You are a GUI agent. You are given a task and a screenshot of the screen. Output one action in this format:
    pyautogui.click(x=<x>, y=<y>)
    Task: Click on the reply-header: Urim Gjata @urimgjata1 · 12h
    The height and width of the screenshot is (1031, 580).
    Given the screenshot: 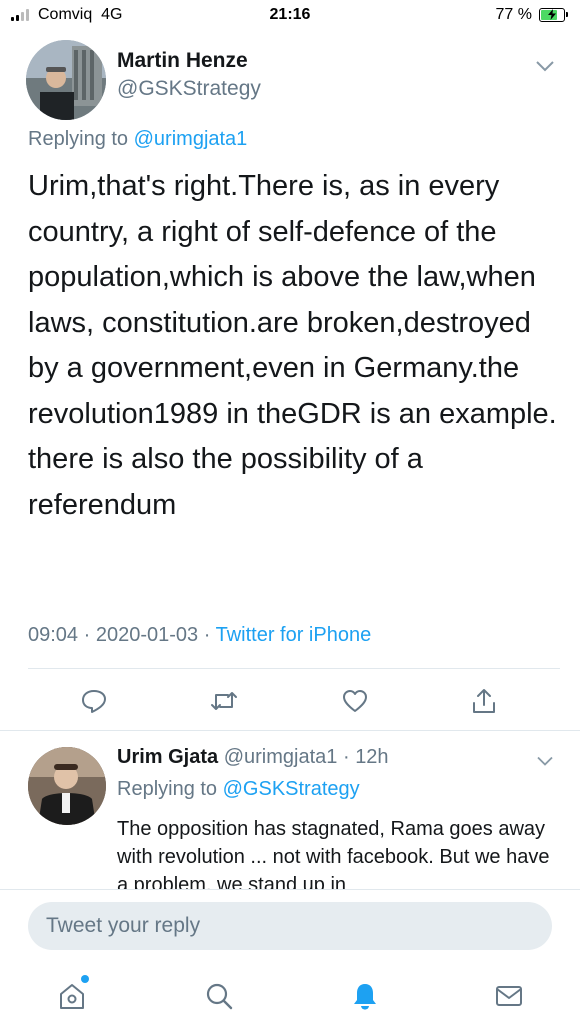 What is the action you would take?
    pyautogui.click(x=253, y=757)
    